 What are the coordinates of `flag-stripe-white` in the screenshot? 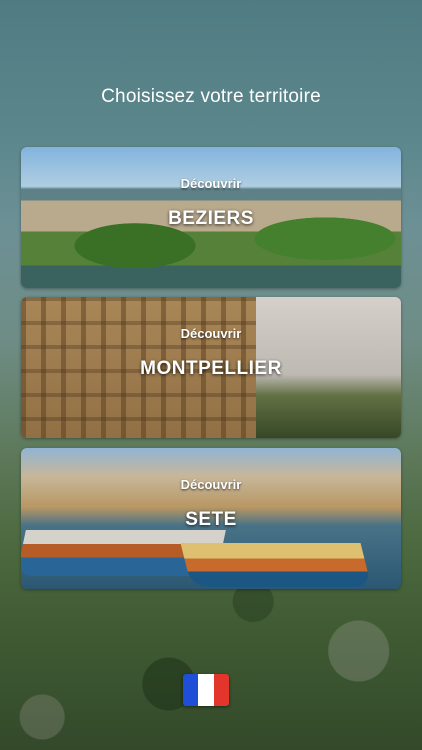 It's located at (206, 690).